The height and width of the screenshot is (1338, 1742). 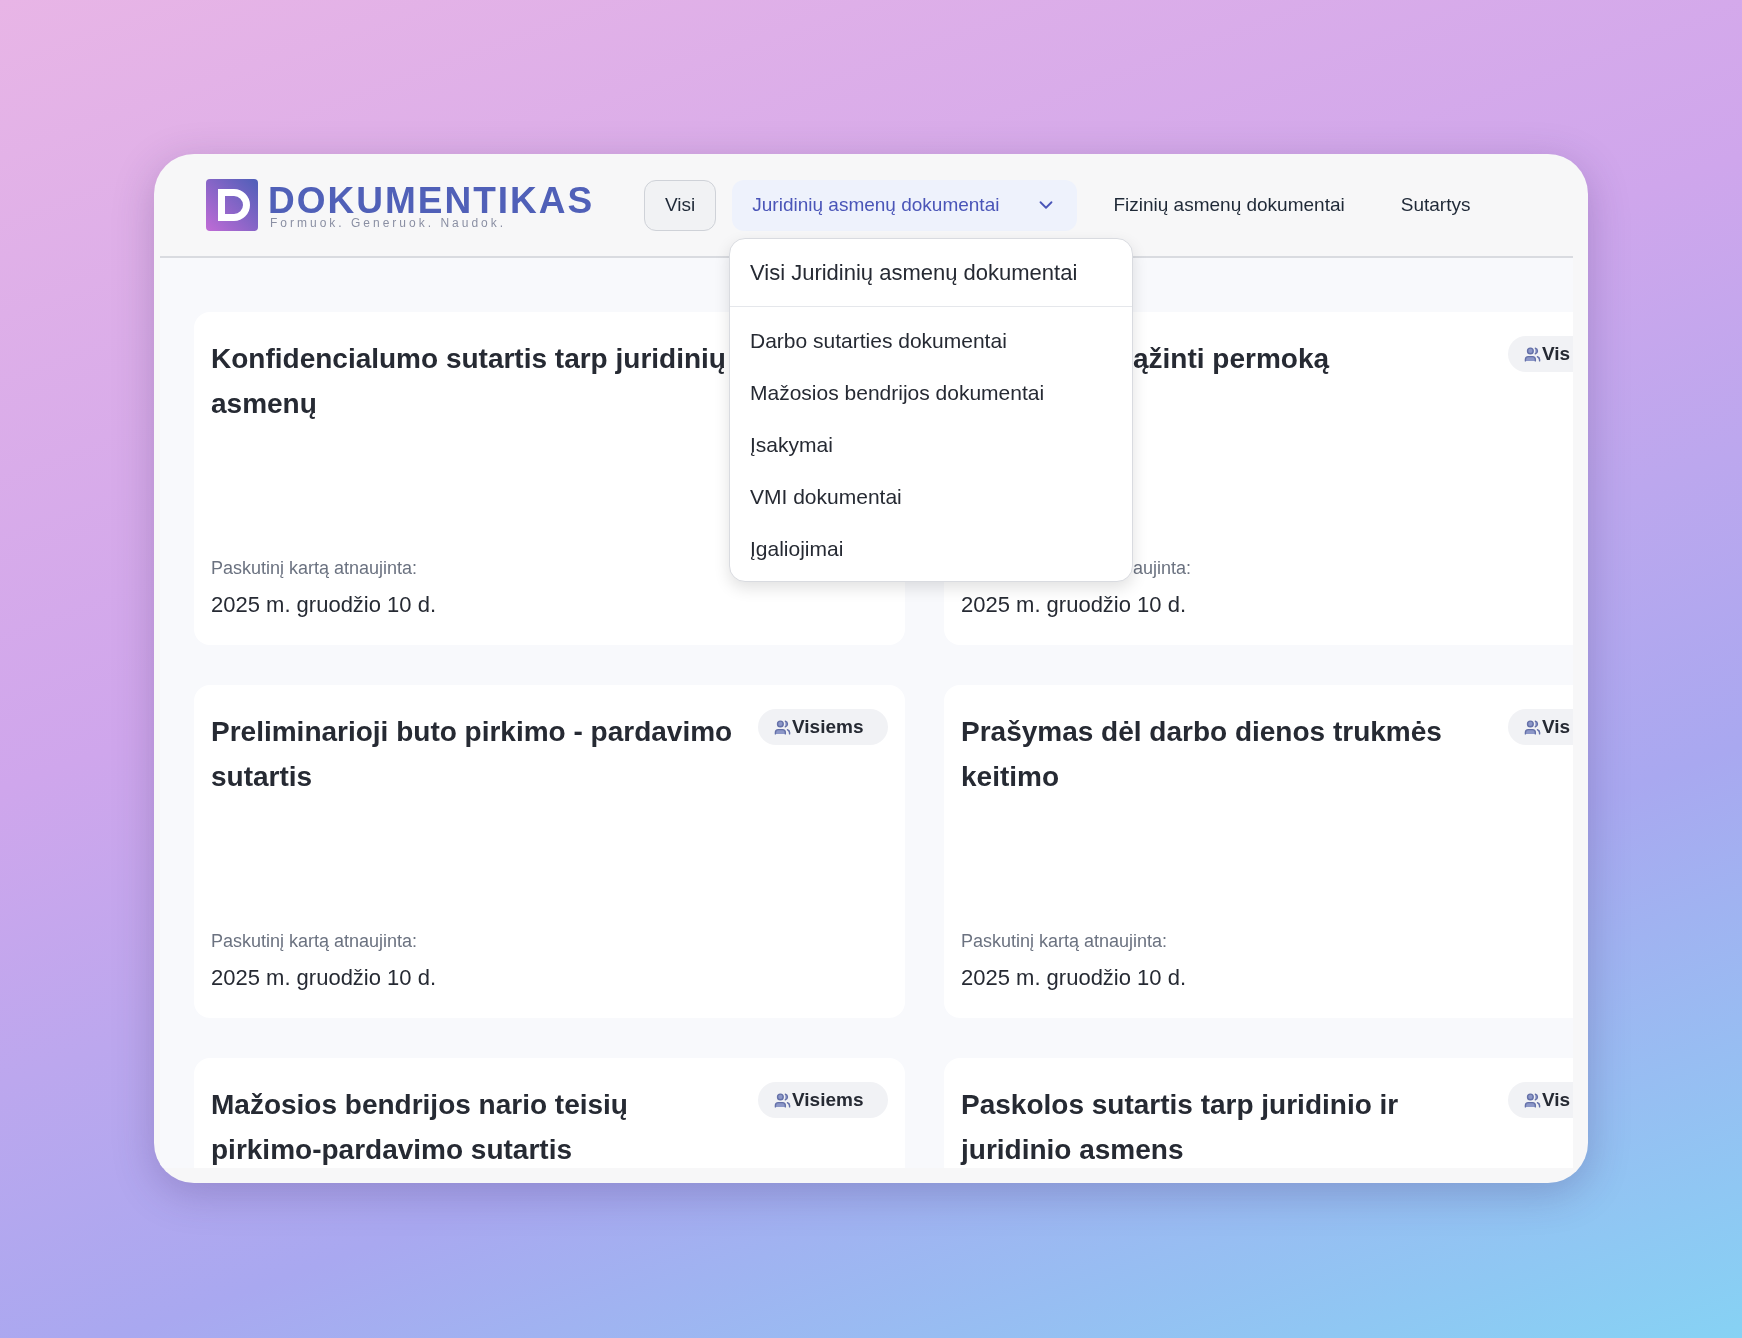 What do you see at coordinates (469, 381) in the screenshot?
I see `card-title: Konfidencialumo sutartis tarp juridinių asmenų` at bounding box center [469, 381].